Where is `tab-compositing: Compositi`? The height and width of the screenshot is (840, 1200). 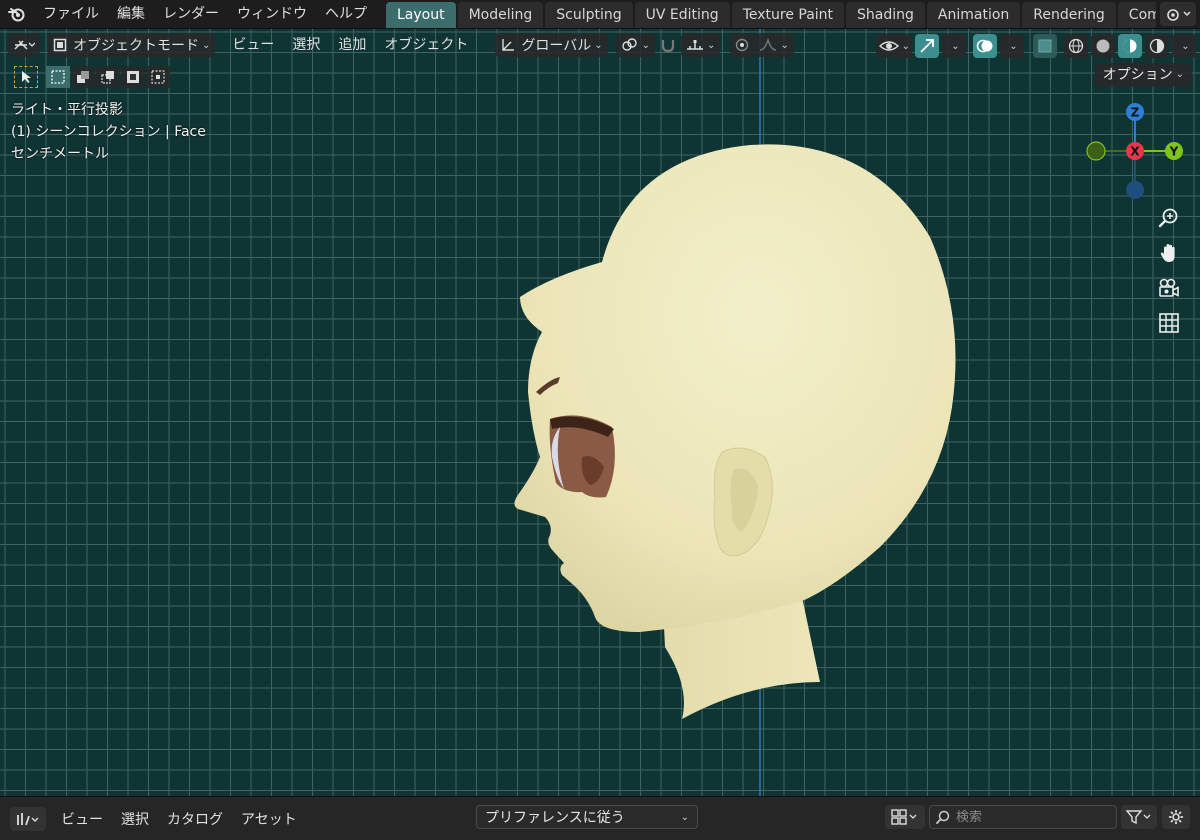
tab-compositing: Compositi is located at coordinates (1136, 15).